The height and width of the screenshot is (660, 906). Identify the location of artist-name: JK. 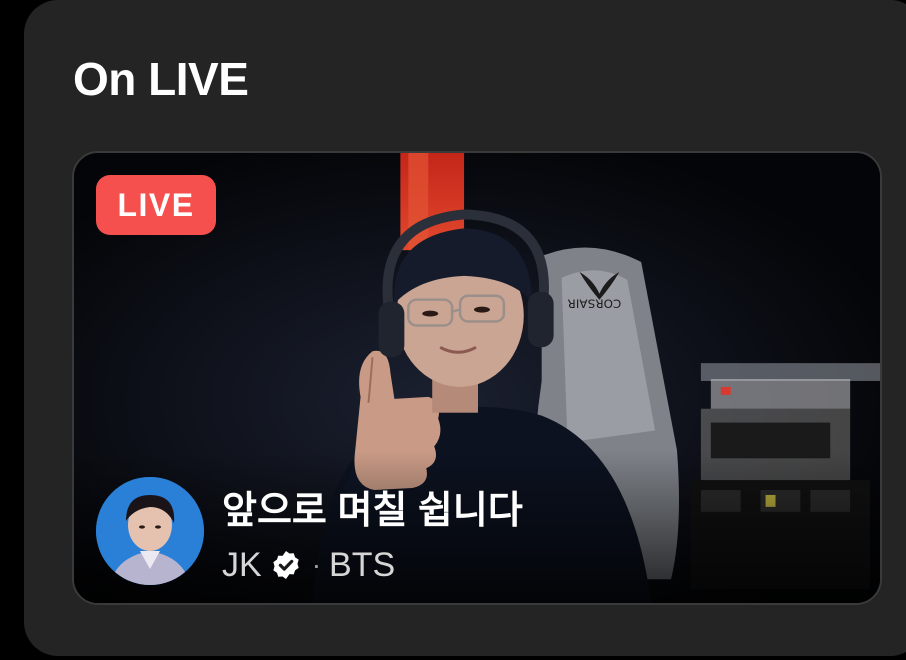
(242, 565).